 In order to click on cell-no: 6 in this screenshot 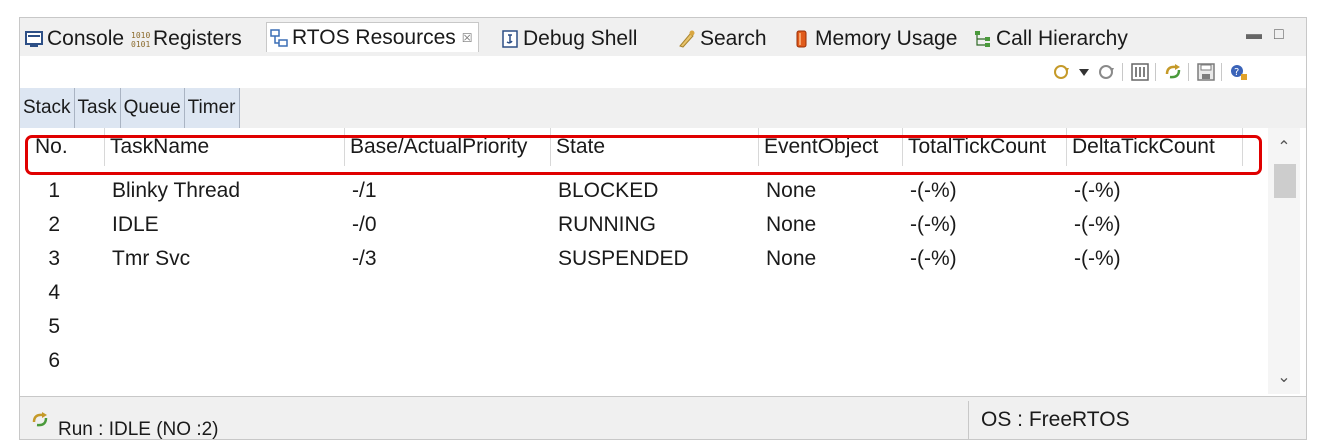, I will do `click(54, 360)`.